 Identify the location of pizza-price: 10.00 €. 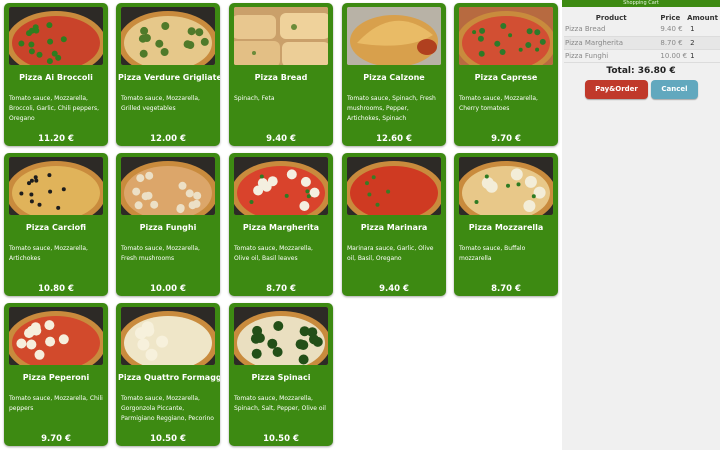
(168, 289).